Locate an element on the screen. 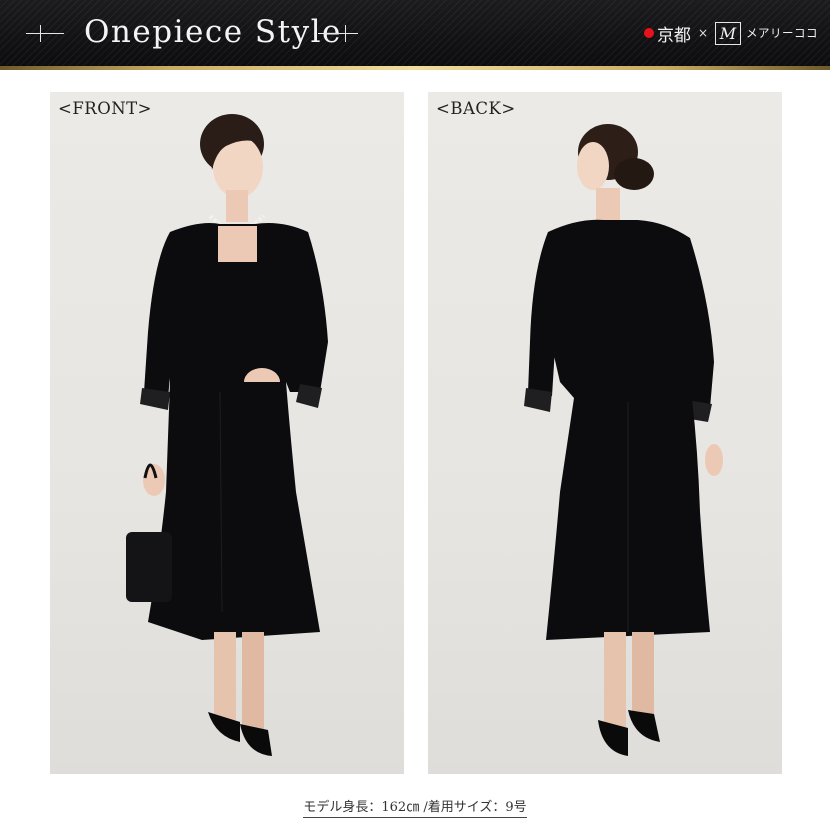 The image size is (830, 829). model-size-text: モデル身長：162㎝ /着用サイズ：9号 is located at coordinates (415, 807).